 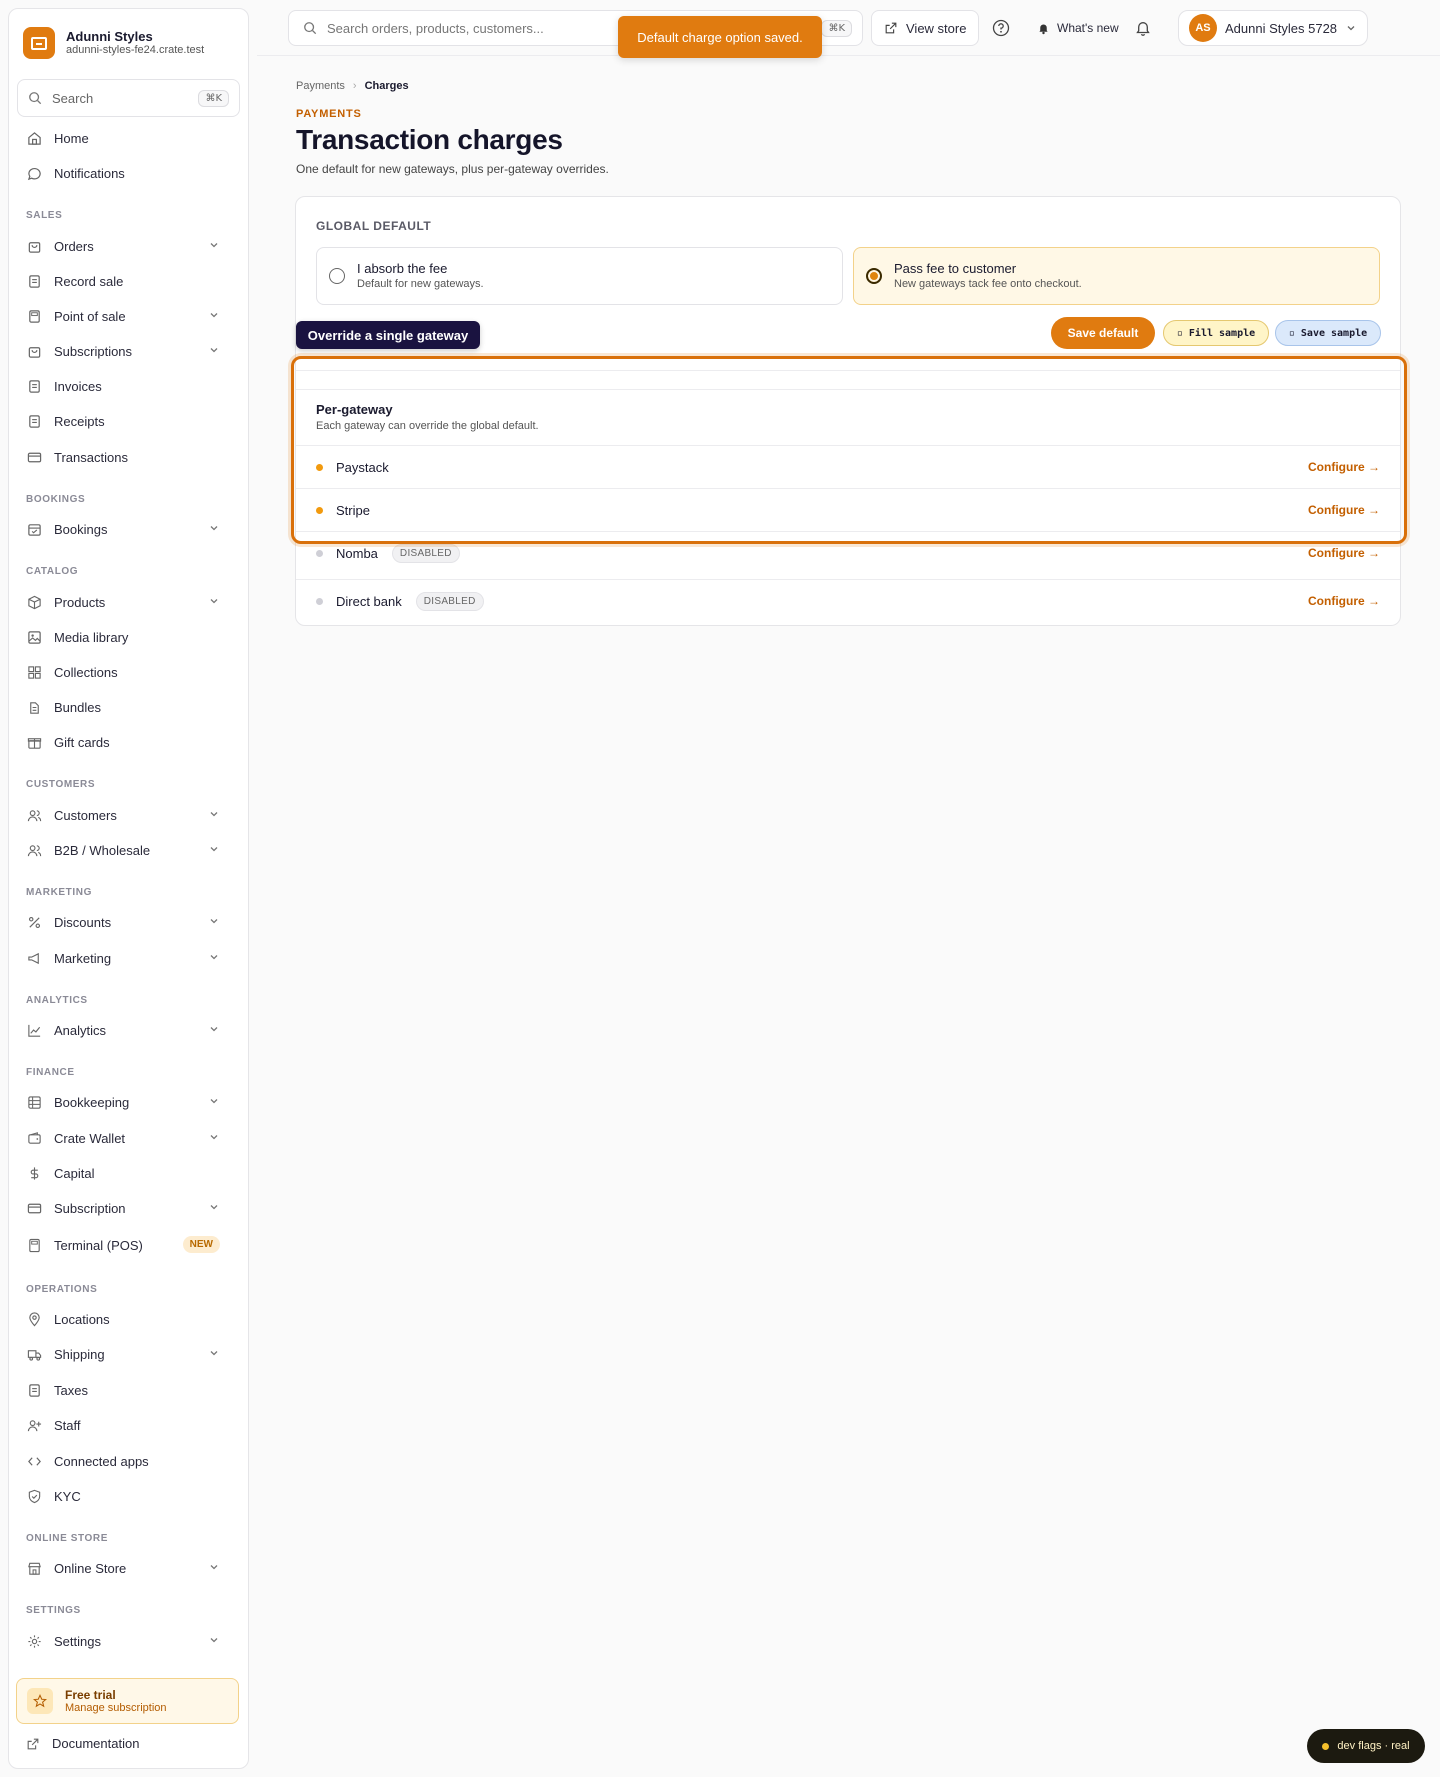 I want to click on sidebar-item-gift-cards: Gift cards, so click(x=125, y=742).